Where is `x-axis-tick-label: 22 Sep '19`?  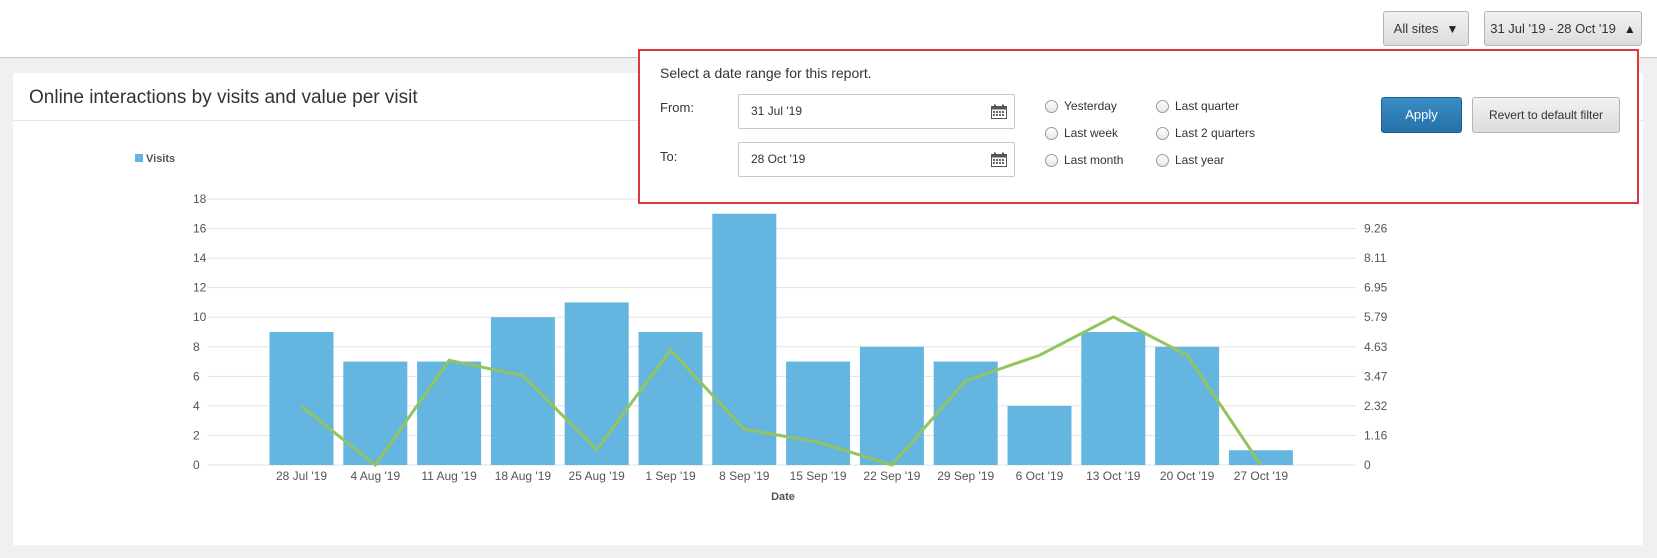
x-axis-tick-label: 22 Sep '19 is located at coordinates (891, 476).